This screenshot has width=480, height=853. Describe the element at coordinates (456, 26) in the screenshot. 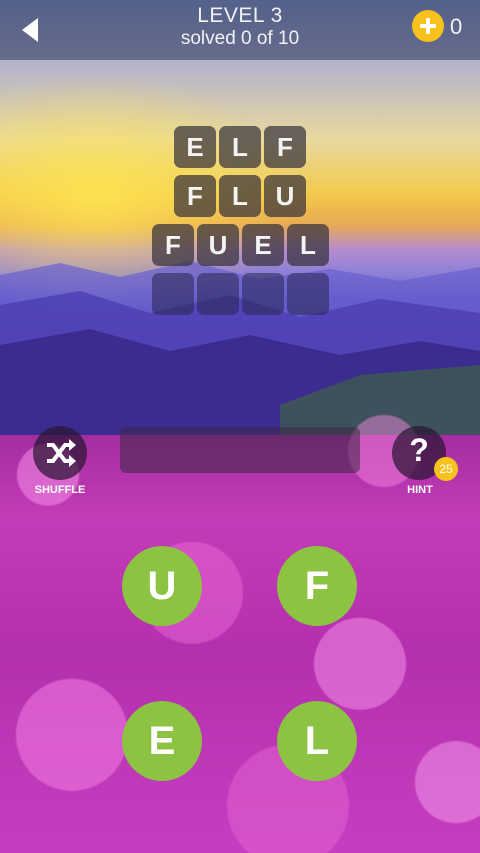

I see `coin-count: 0` at that location.